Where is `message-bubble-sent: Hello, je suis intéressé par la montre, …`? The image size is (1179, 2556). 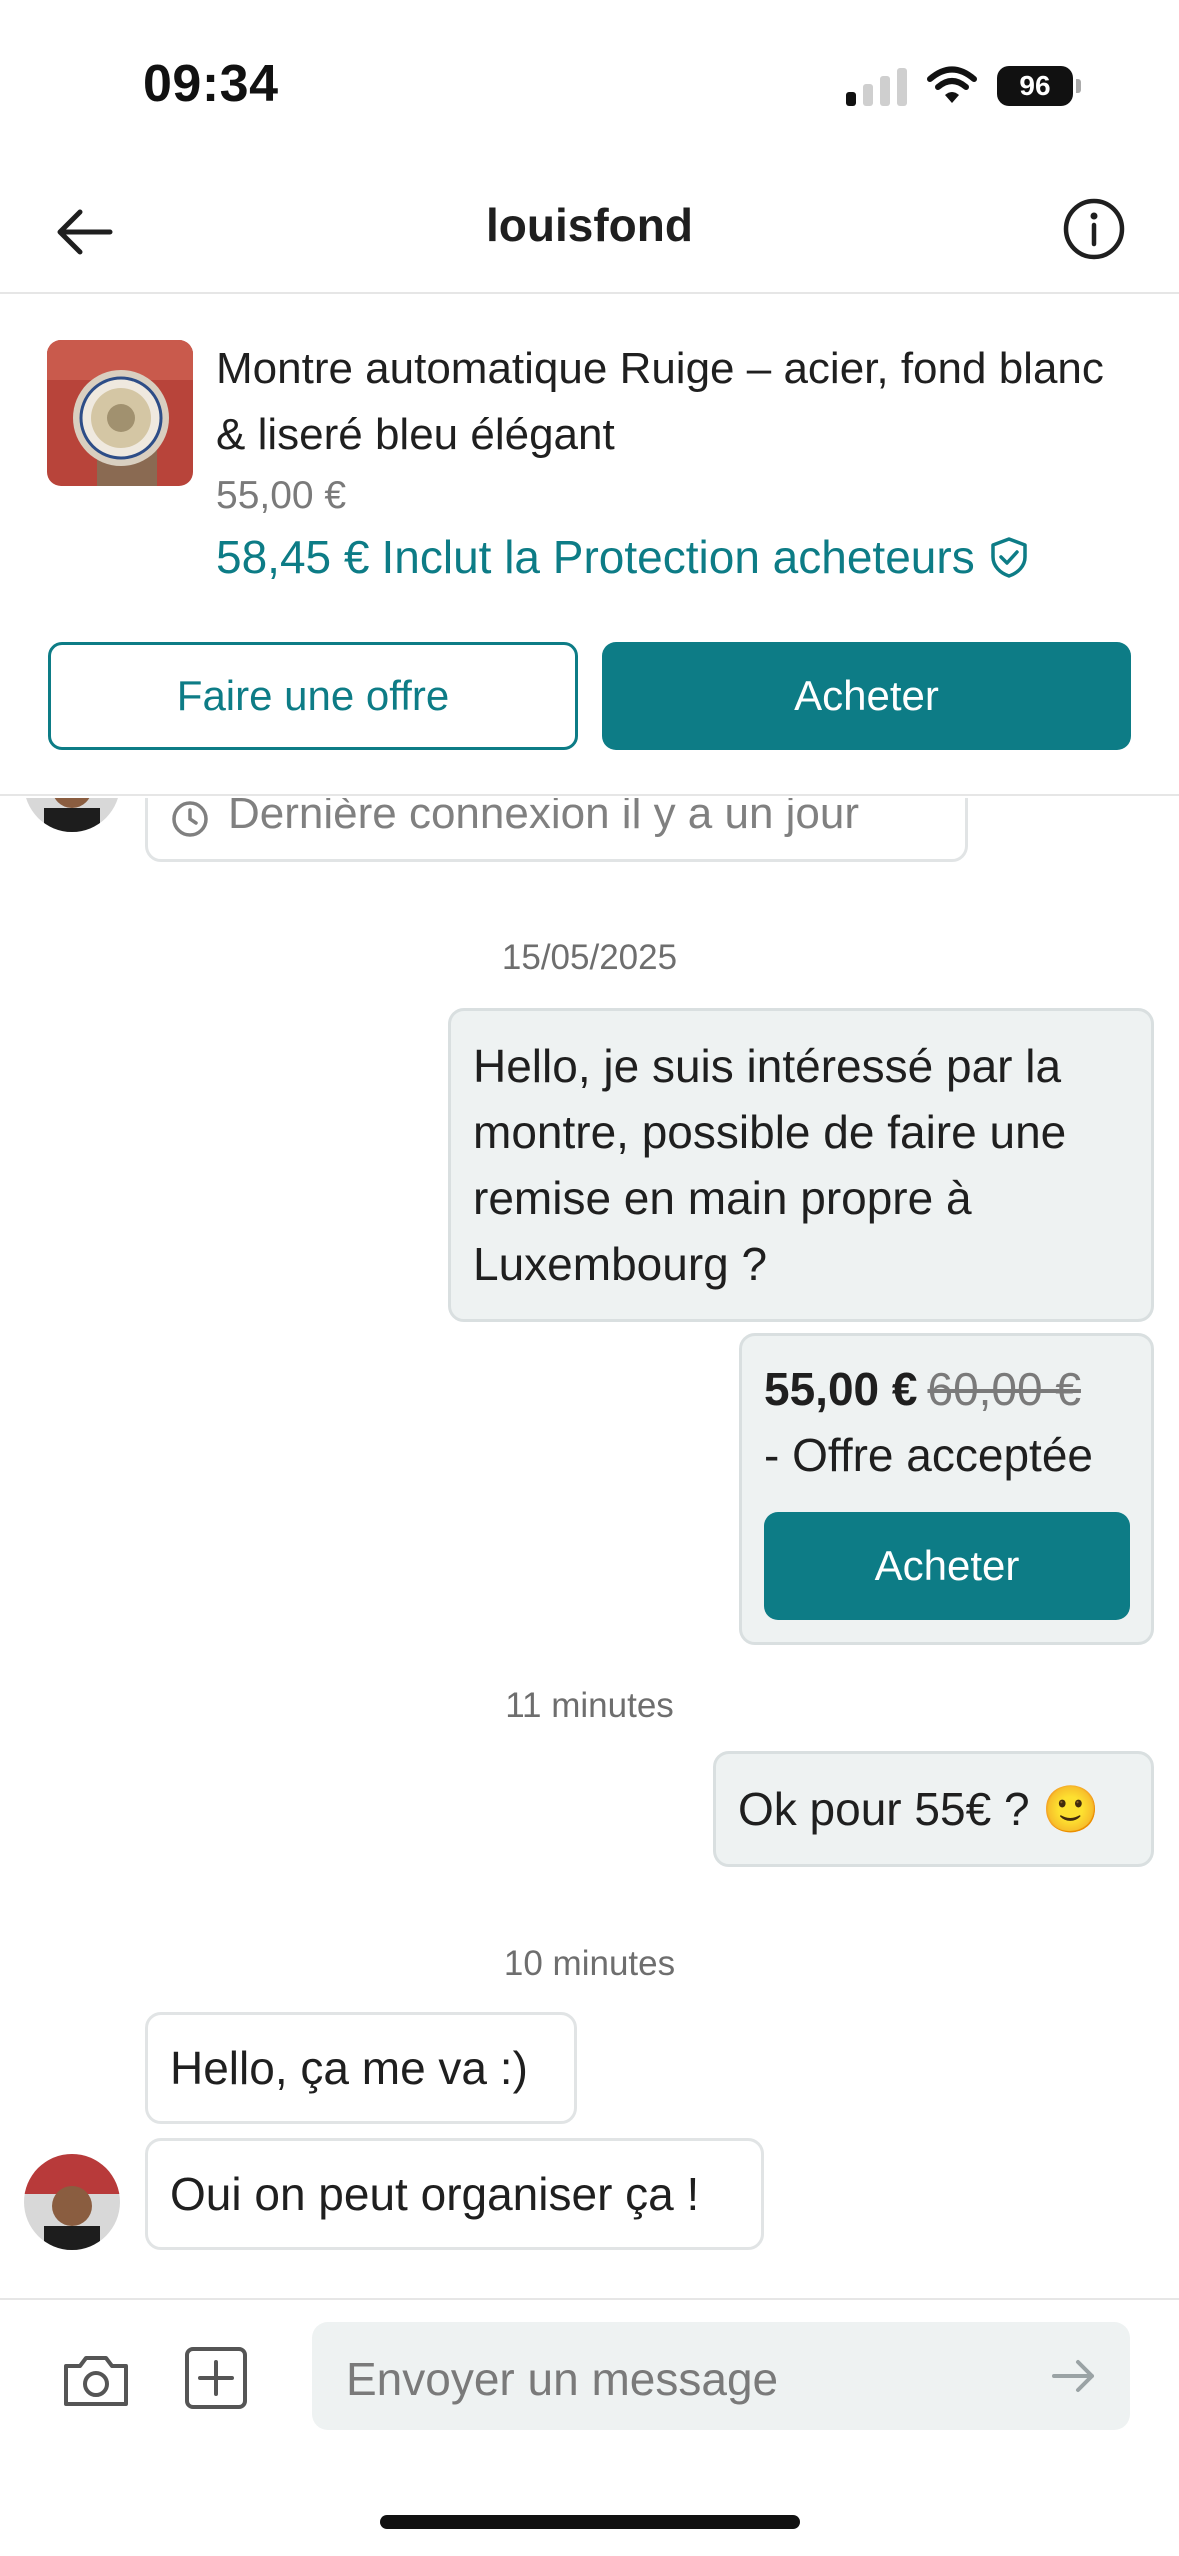
message-bubble-sent: Hello, je suis intéressé par la montre, … is located at coordinates (801, 1165).